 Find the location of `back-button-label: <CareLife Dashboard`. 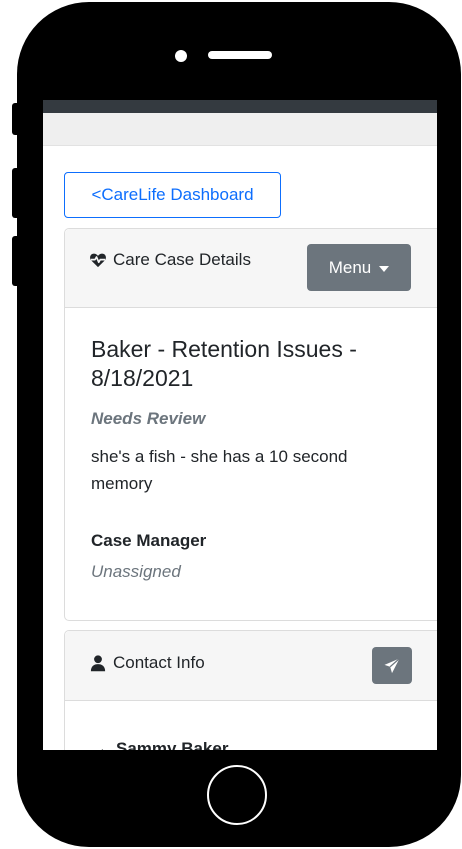

back-button-label: <CareLife Dashboard is located at coordinates (172, 194).